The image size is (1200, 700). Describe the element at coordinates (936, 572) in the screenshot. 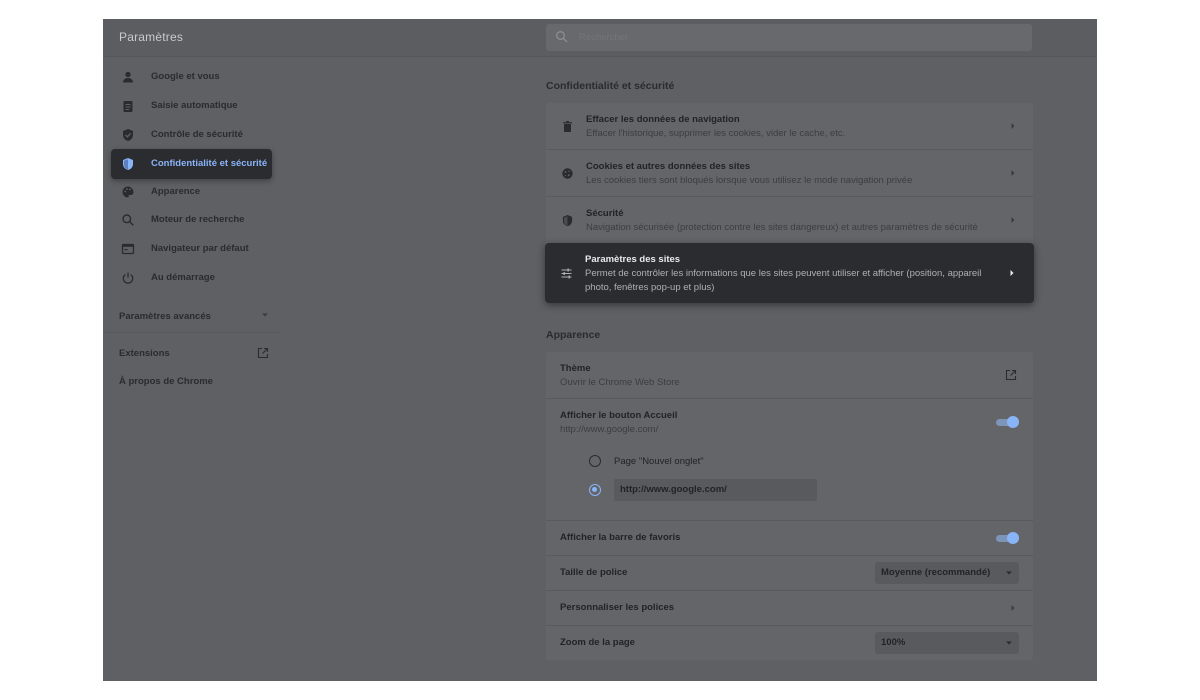

I see `font-size-value: Moyenne (recommandé)` at that location.